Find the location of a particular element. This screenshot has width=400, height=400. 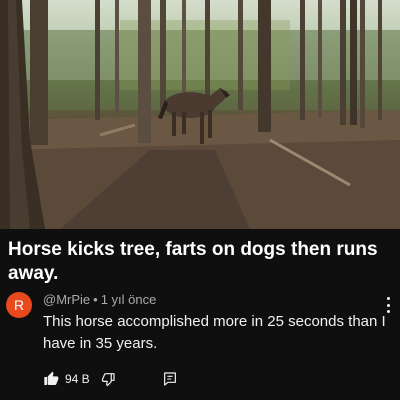

comment-author: @MrPie is located at coordinates (66, 299).